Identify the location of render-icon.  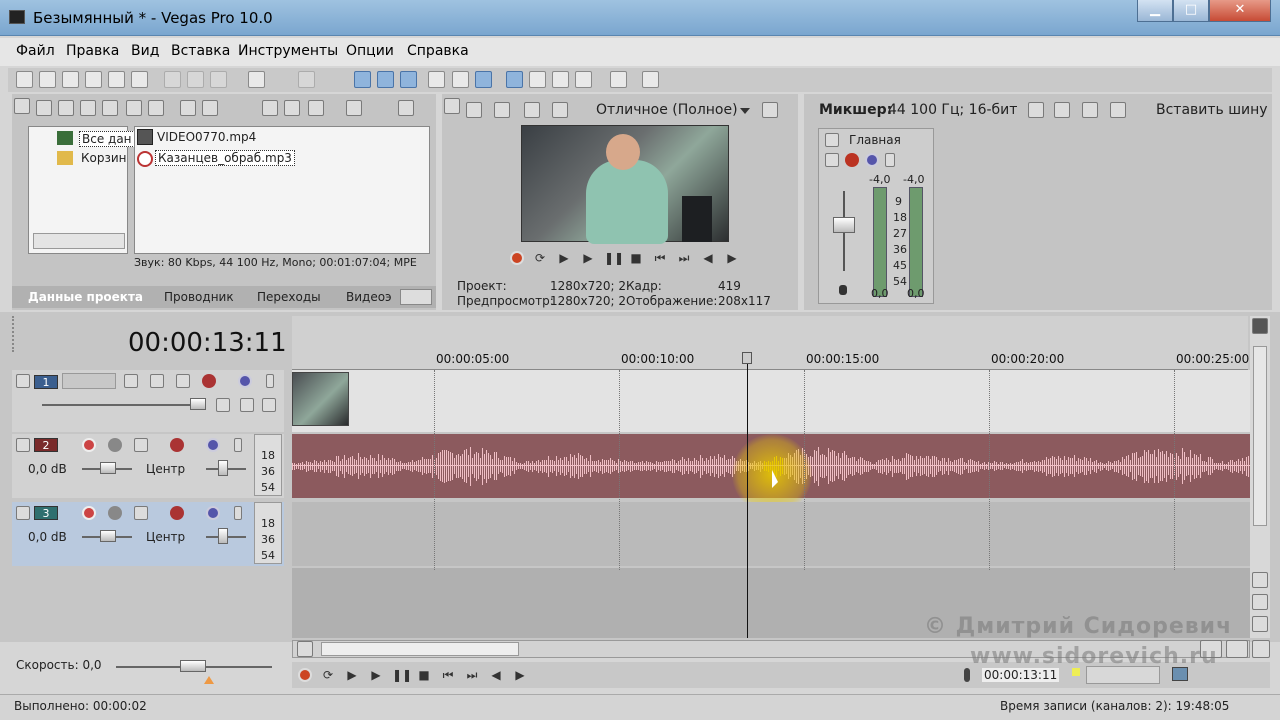
(116, 79).